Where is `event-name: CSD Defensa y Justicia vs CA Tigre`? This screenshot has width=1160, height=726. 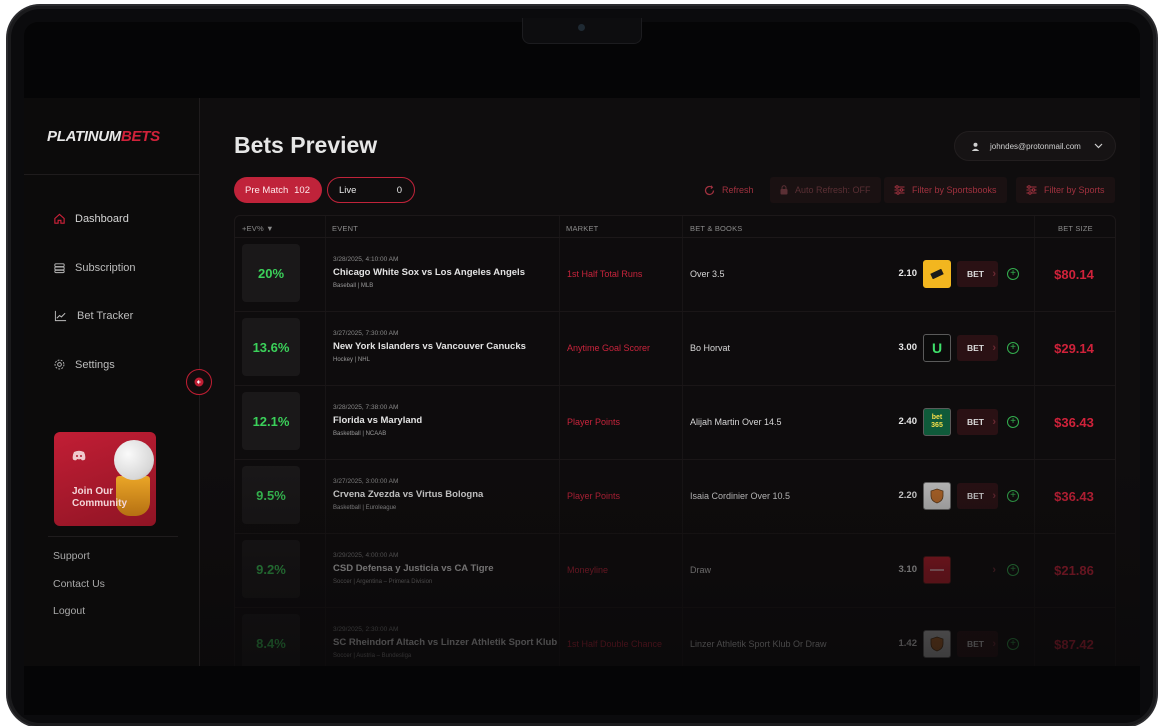
event-name: CSD Defensa y Justicia vs CA Tigre is located at coordinates (413, 568).